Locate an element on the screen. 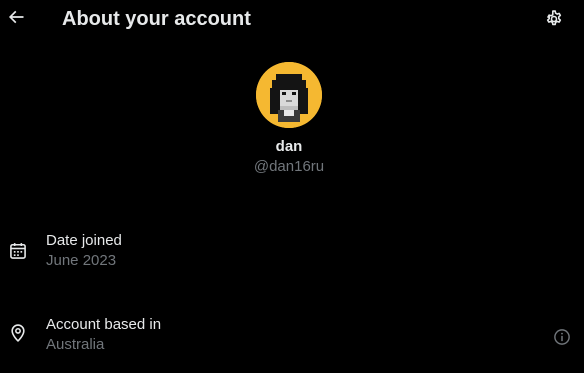 The image size is (584, 373). display-name: dan is located at coordinates (289, 146).